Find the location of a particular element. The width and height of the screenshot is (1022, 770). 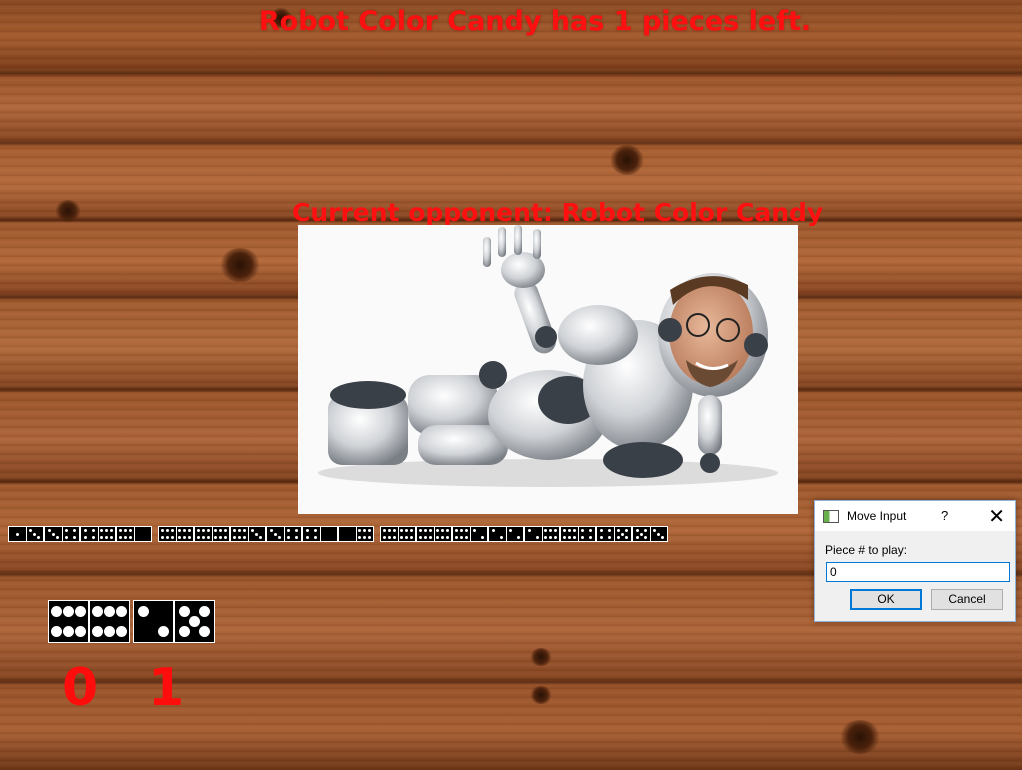

wood-knot is located at coordinates (860, 737).